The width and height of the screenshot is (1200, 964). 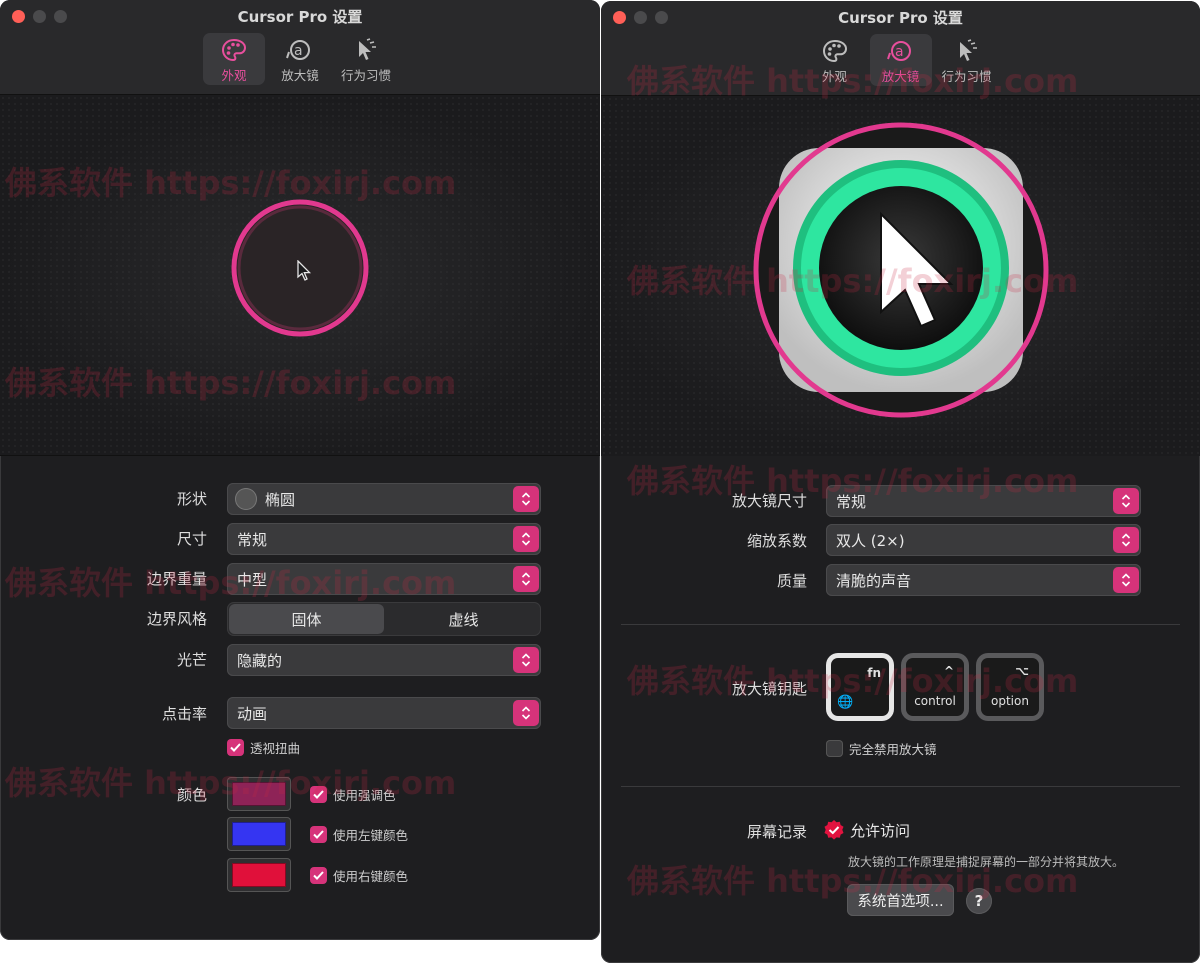 I want to click on fn-key-option: fn 🌐, so click(x=860, y=687).